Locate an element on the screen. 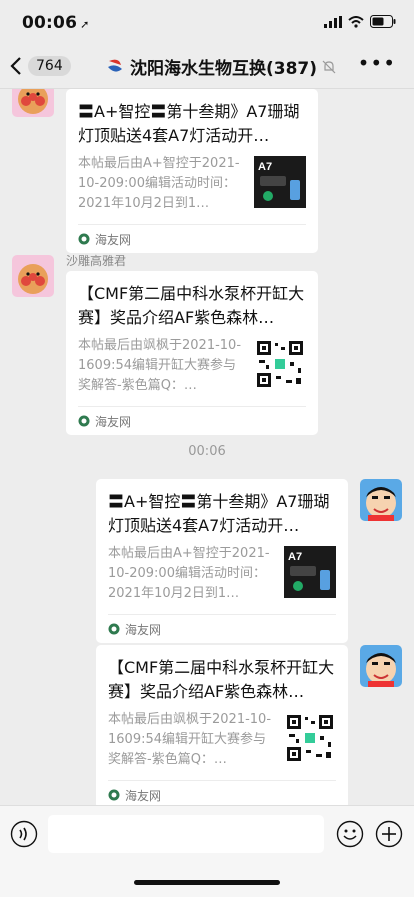  status-time: 00:06 ➚ is located at coordinates (56, 23).